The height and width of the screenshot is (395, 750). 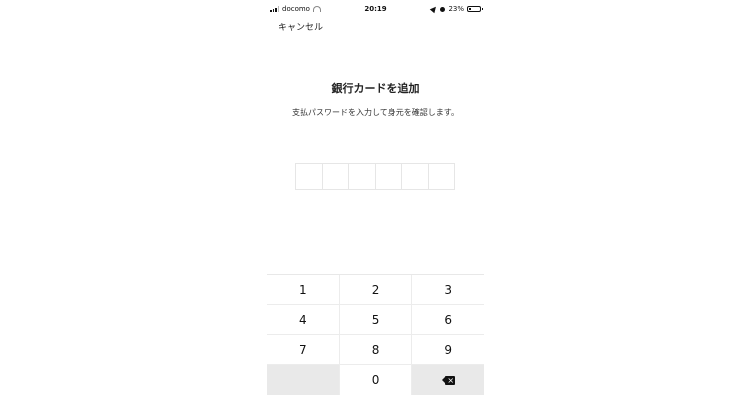 I want to click on cancel-button: キャンセル, so click(x=300, y=26).